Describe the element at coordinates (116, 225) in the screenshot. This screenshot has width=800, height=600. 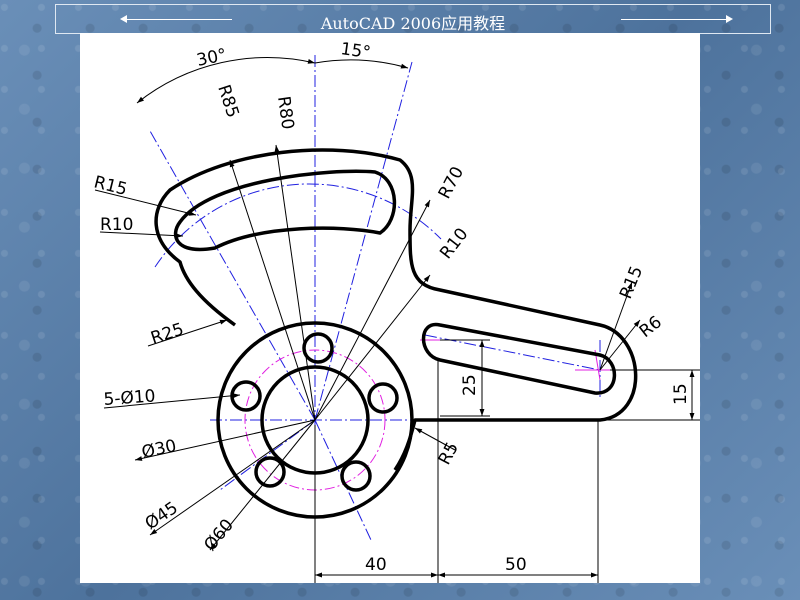
I see `dim-text-r10-left: R10` at that location.